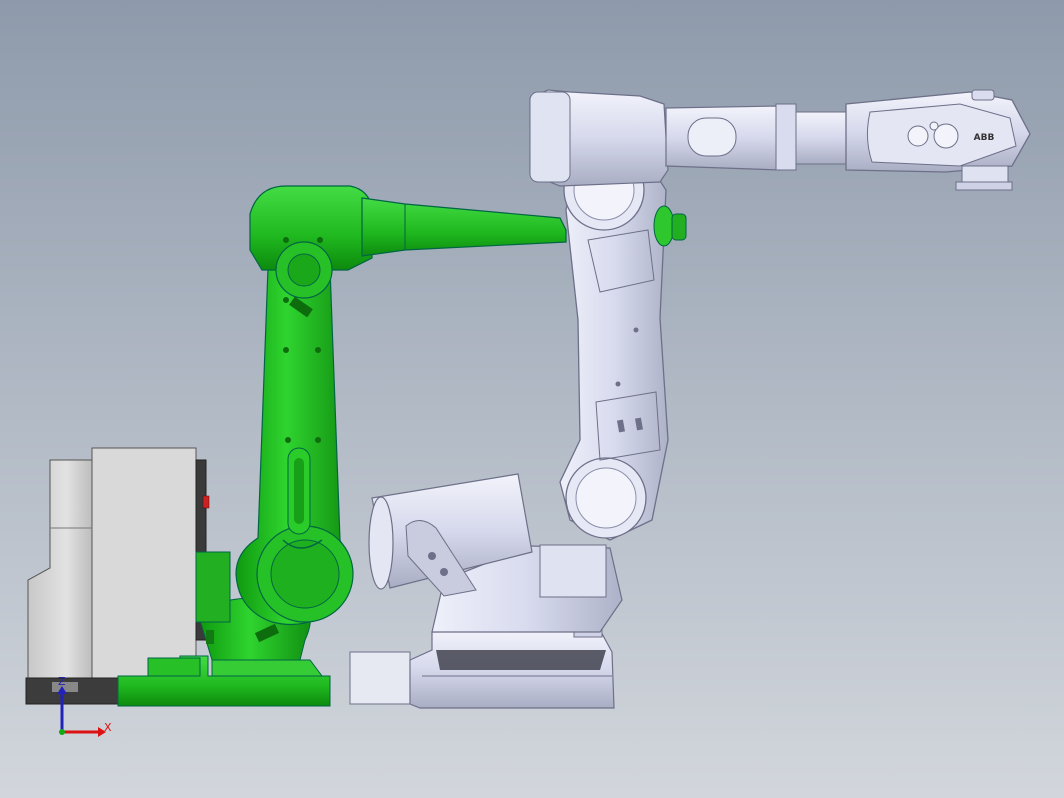 The width and height of the screenshot is (1064, 798). What do you see at coordinates (62, 681) in the screenshot?
I see `z-axis-label: Z` at bounding box center [62, 681].